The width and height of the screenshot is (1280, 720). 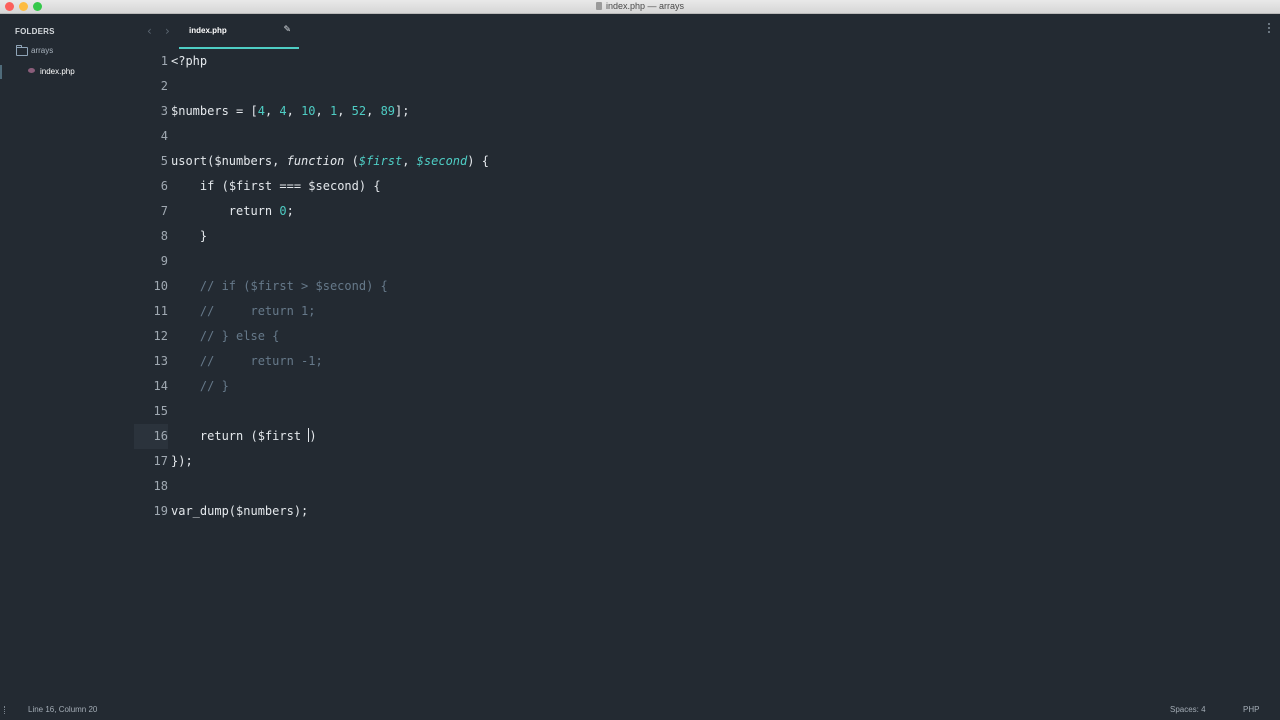 What do you see at coordinates (707, 336) in the screenshot?
I see `code-line: 12 // } else {` at bounding box center [707, 336].